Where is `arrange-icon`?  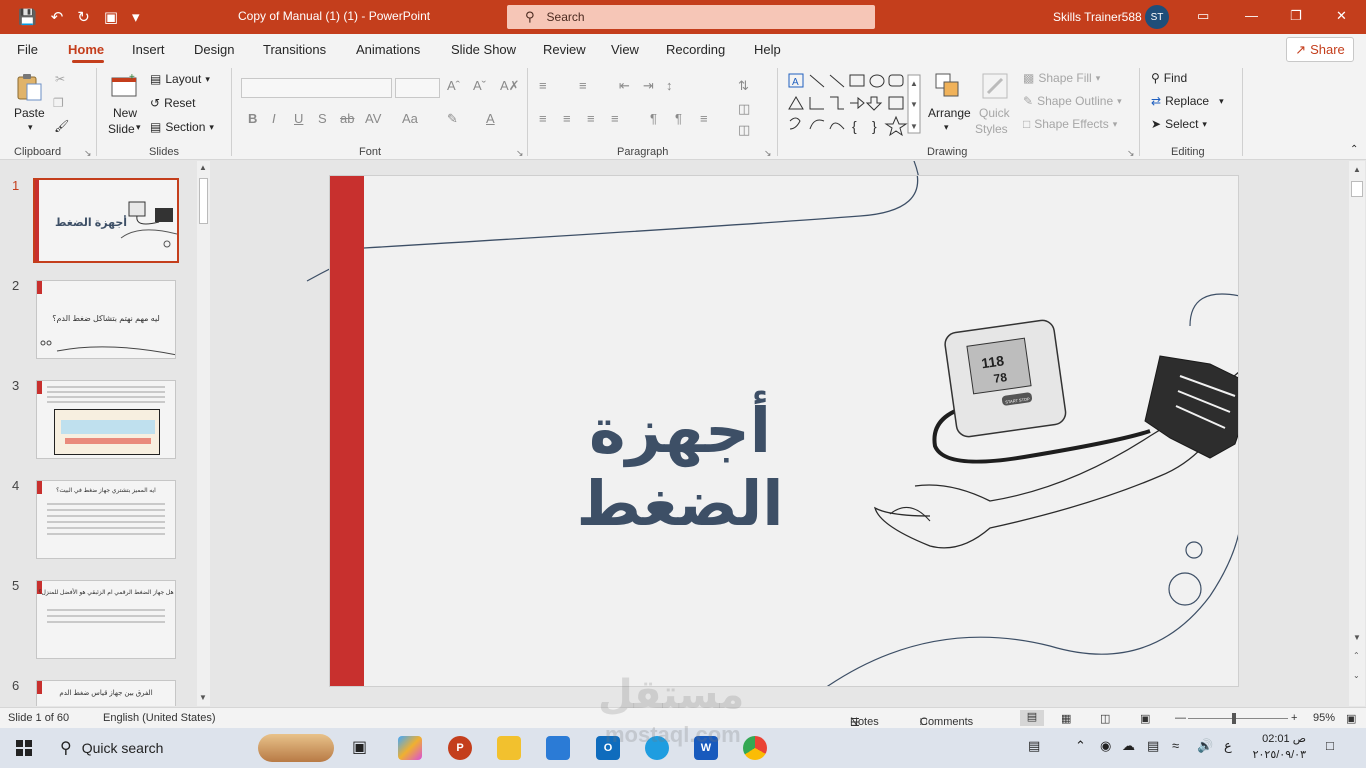
arrange-icon is located at coordinates (948, 86).